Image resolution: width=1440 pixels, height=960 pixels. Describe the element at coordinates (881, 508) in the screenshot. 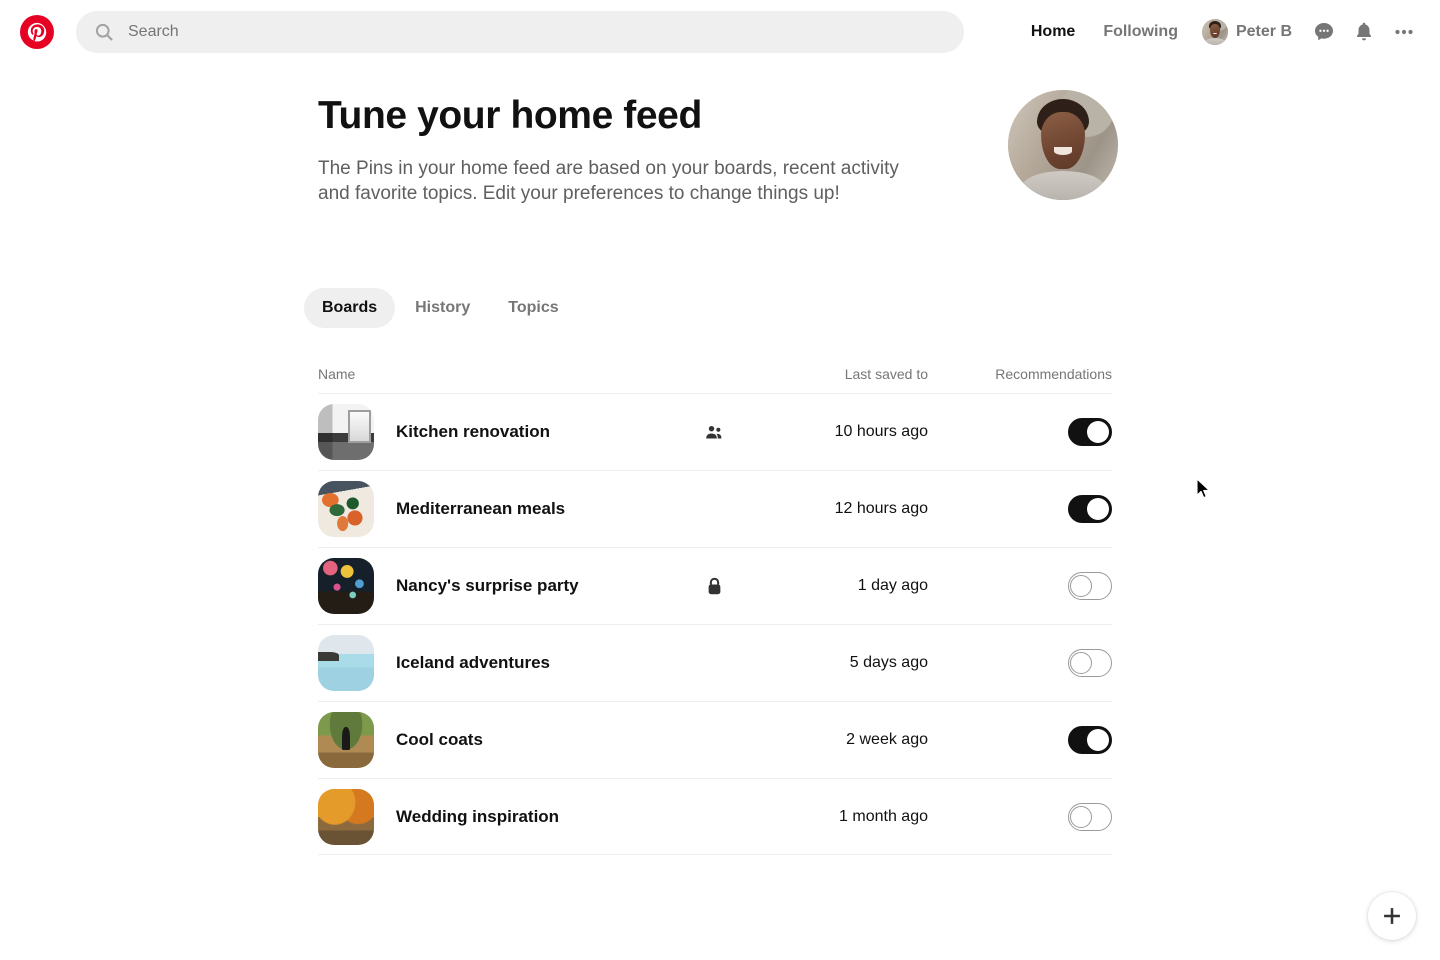

I see `last-saved-value: 12 hours ago` at that location.